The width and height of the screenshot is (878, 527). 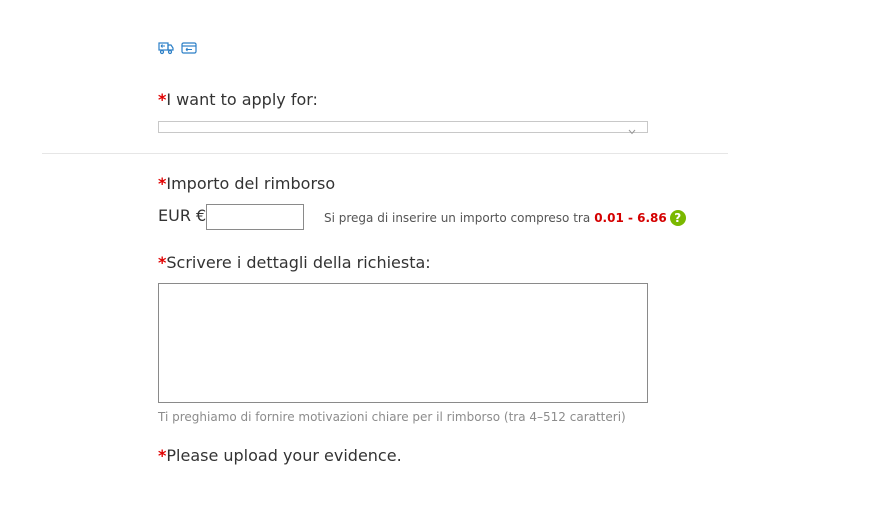 What do you see at coordinates (677, 218) in the screenshot?
I see `help-icon: ?` at bounding box center [677, 218].